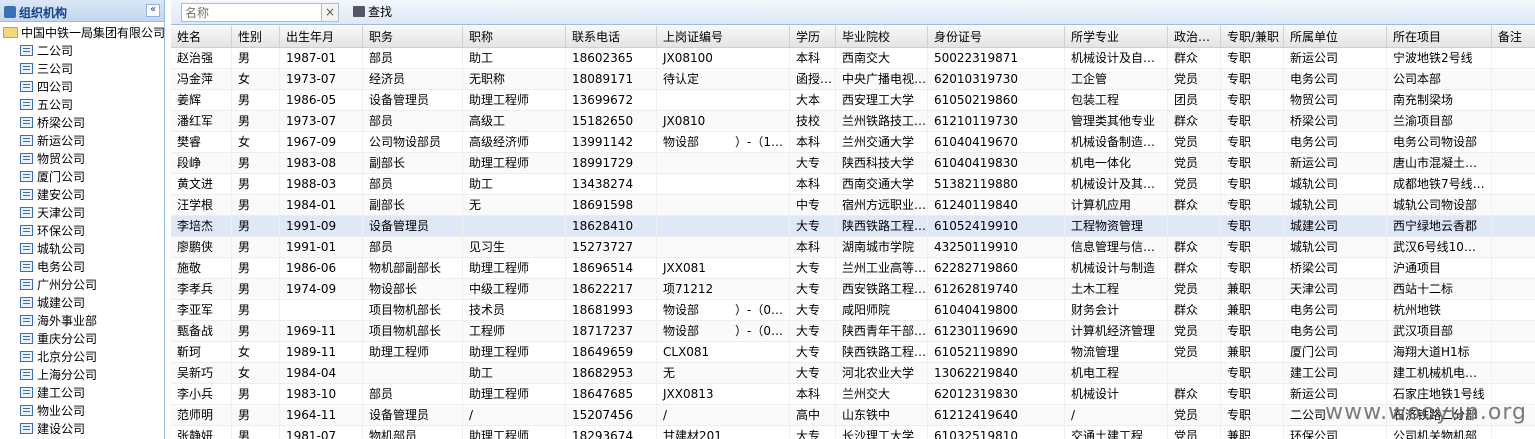 The height and width of the screenshot is (439, 1535). I want to click on column-header: 学历, so click(813, 37).